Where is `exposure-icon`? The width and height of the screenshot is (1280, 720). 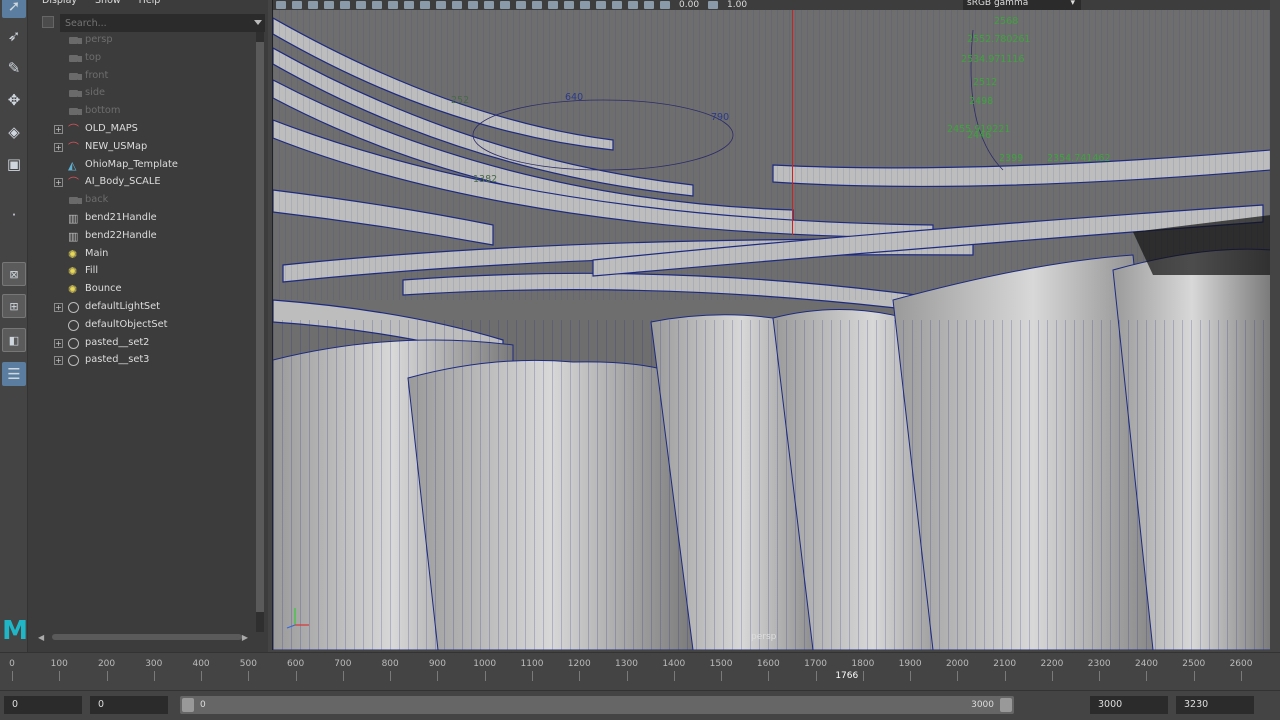
exposure-icon is located at coordinates (665, 5).